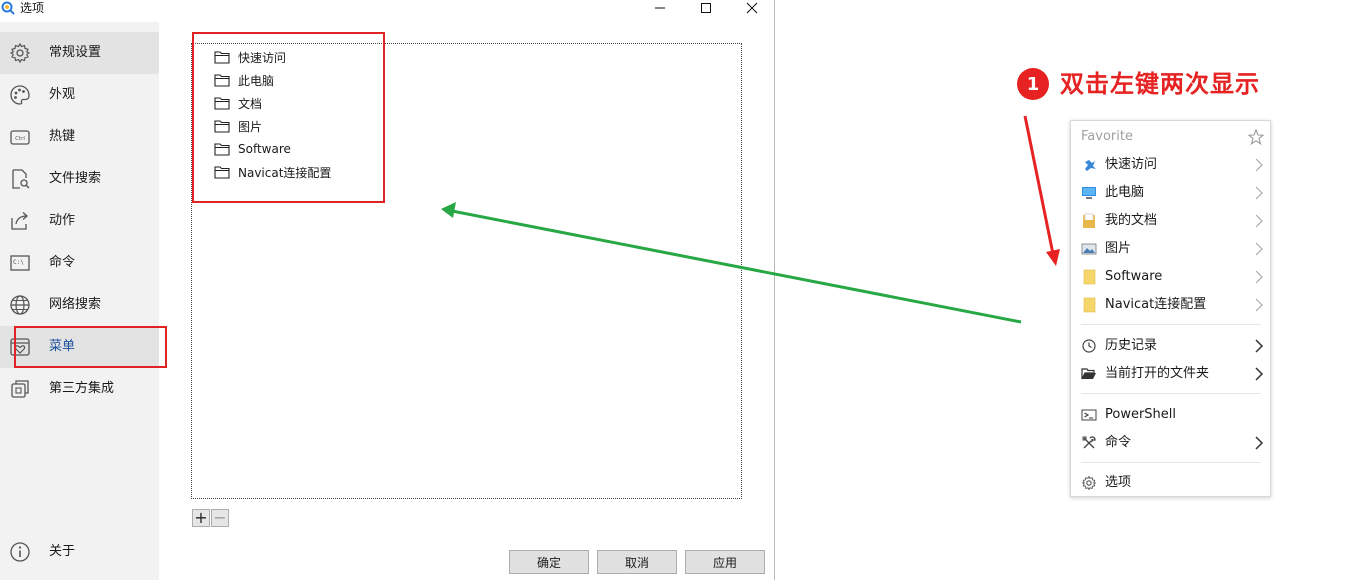  What do you see at coordinates (1170, 193) in the screenshot?
I see `menu-item-this-pc: 此电脑` at bounding box center [1170, 193].